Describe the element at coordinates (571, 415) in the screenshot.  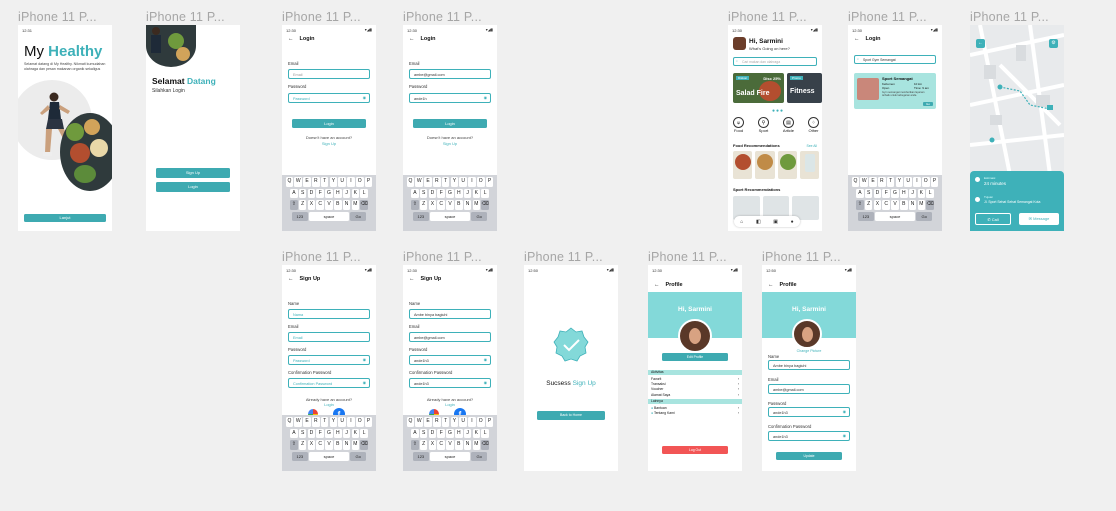
I see `back-home-button: Back to Home` at that location.